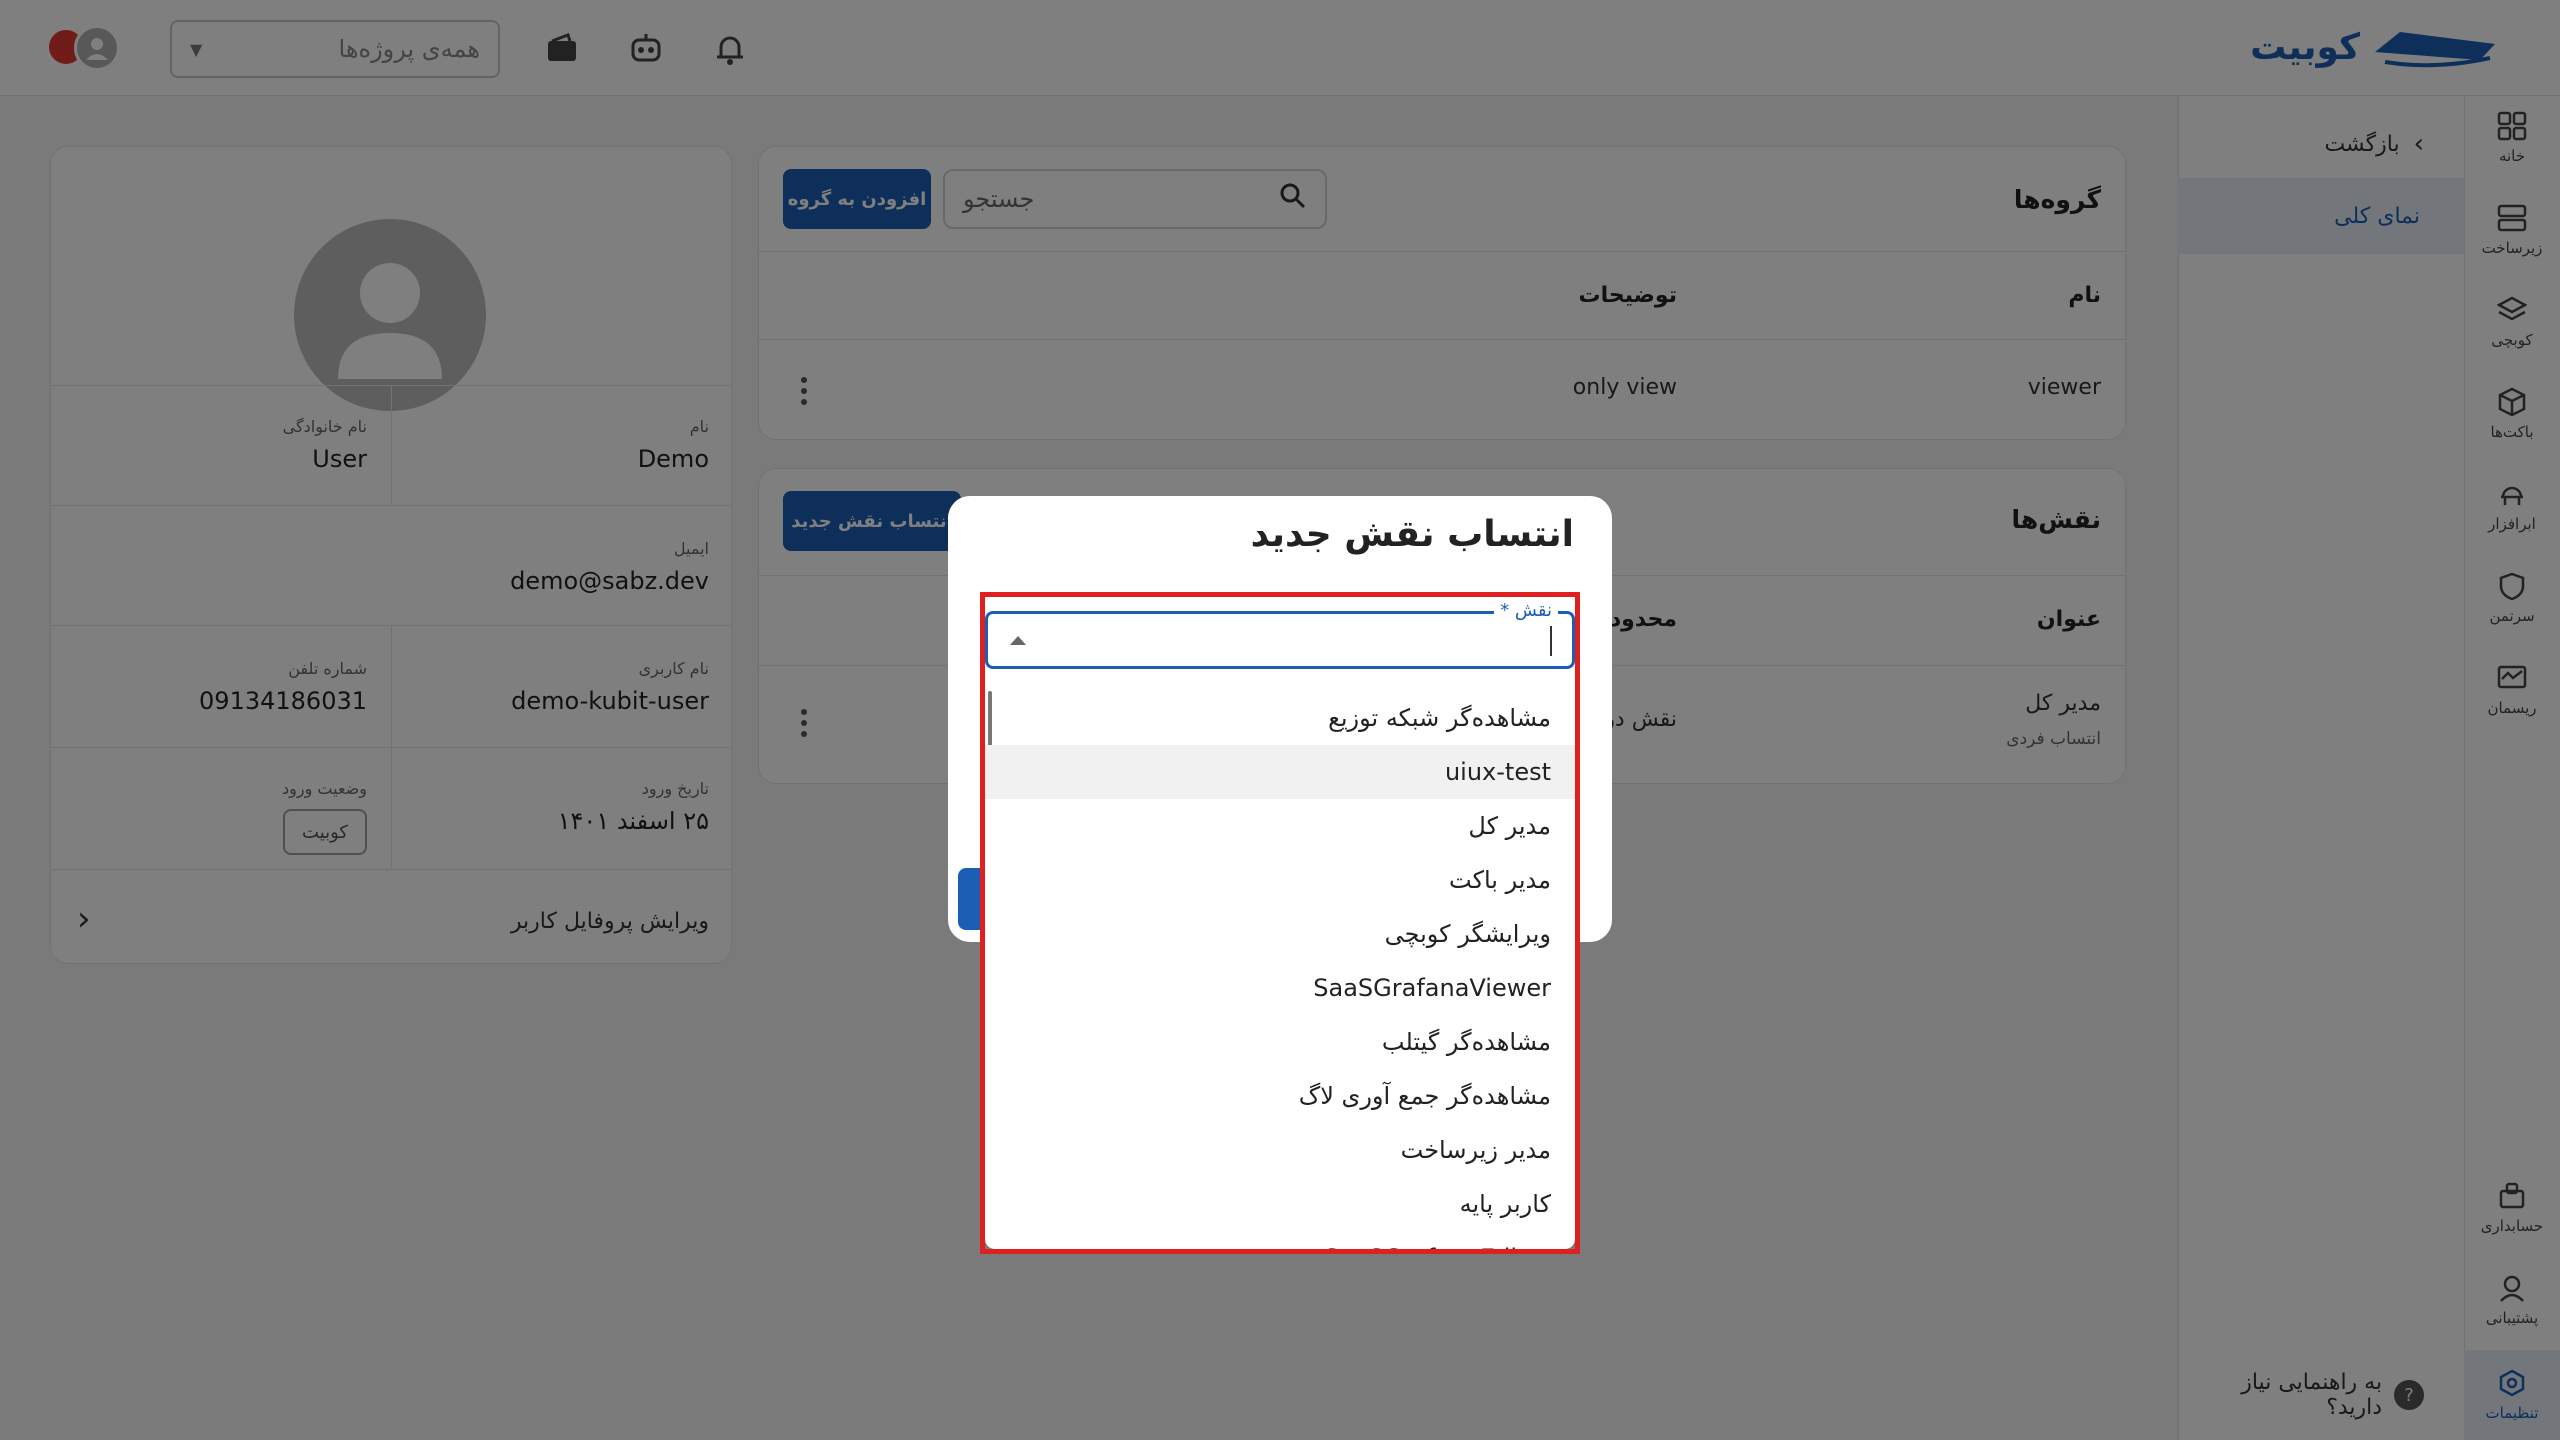 The width and height of the screenshot is (2560, 1440). Describe the element at coordinates (1412, 534) in the screenshot. I see `dialog-title: انتساب نقش جدید` at that location.